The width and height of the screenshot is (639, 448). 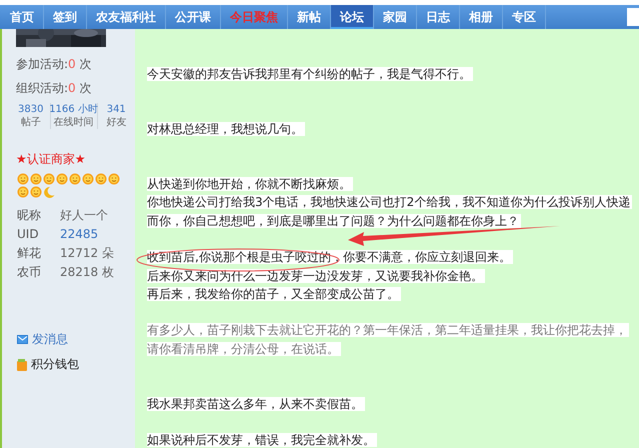 What do you see at coordinates (256, 403) in the screenshot?
I see `post-text: 我水果邦卖苗这么多年，从来不卖假苗。` at bounding box center [256, 403].